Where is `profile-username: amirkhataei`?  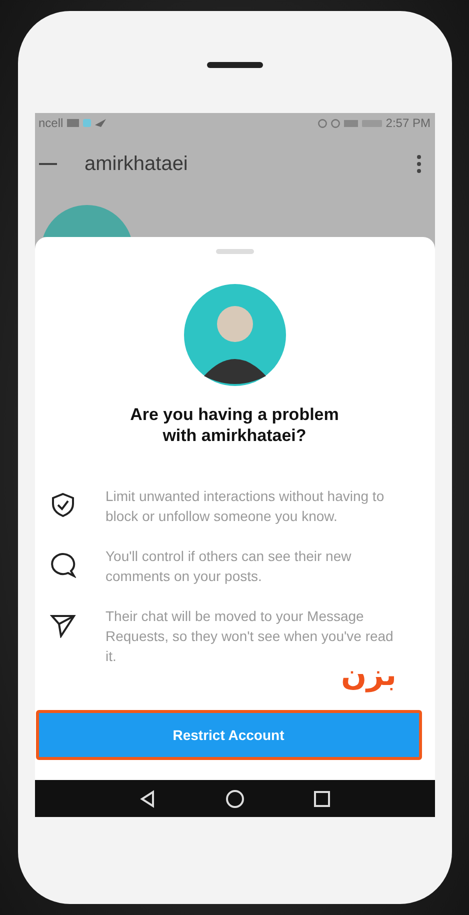
profile-username: amirkhataei is located at coordinates (136, 164).